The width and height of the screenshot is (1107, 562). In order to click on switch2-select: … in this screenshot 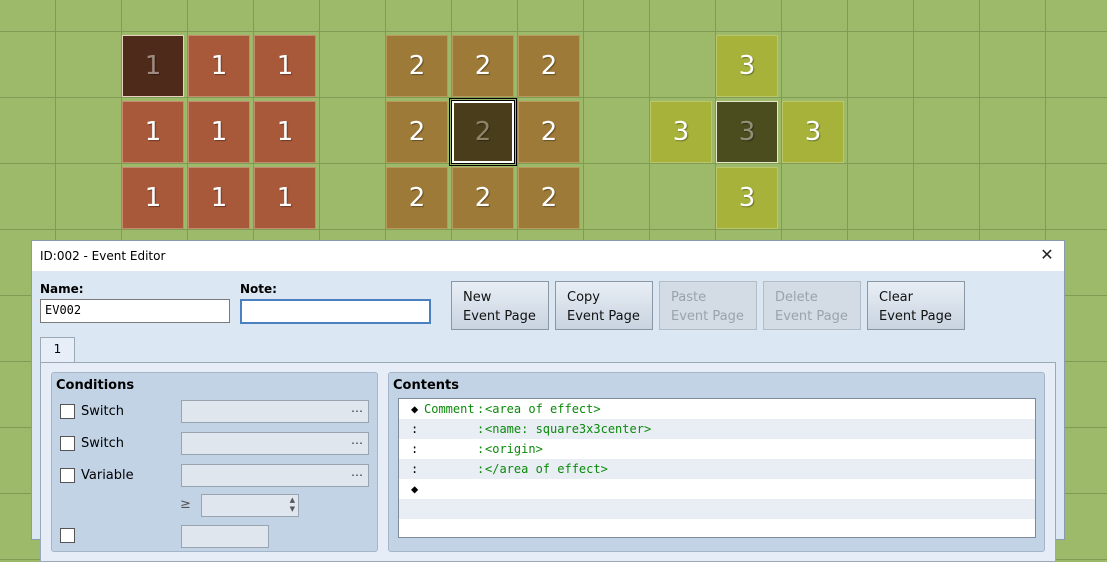, I will do `click(275, 443)`.